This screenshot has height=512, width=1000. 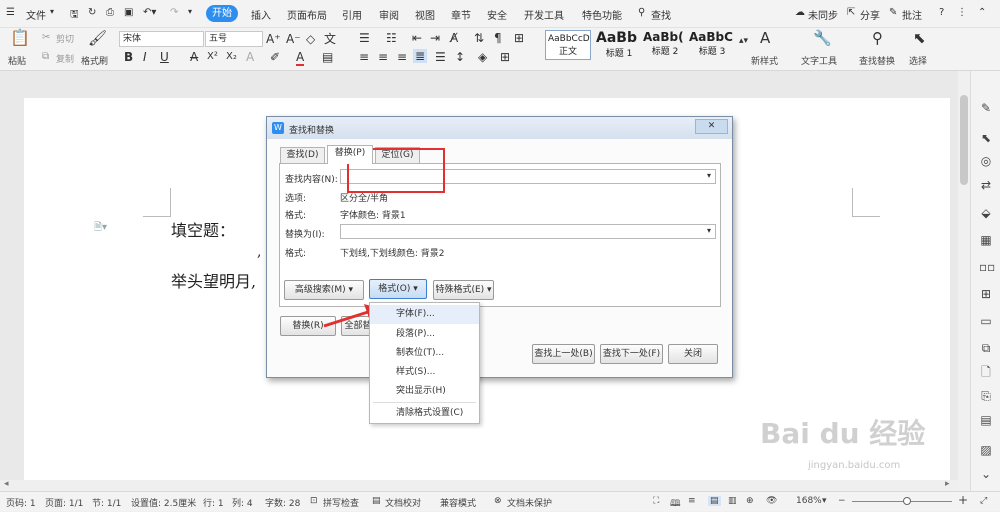 What do you see at coordinates (986, 240) in the screenshot?
I see `table-icon: ▦` at bounding box center [986, 240].